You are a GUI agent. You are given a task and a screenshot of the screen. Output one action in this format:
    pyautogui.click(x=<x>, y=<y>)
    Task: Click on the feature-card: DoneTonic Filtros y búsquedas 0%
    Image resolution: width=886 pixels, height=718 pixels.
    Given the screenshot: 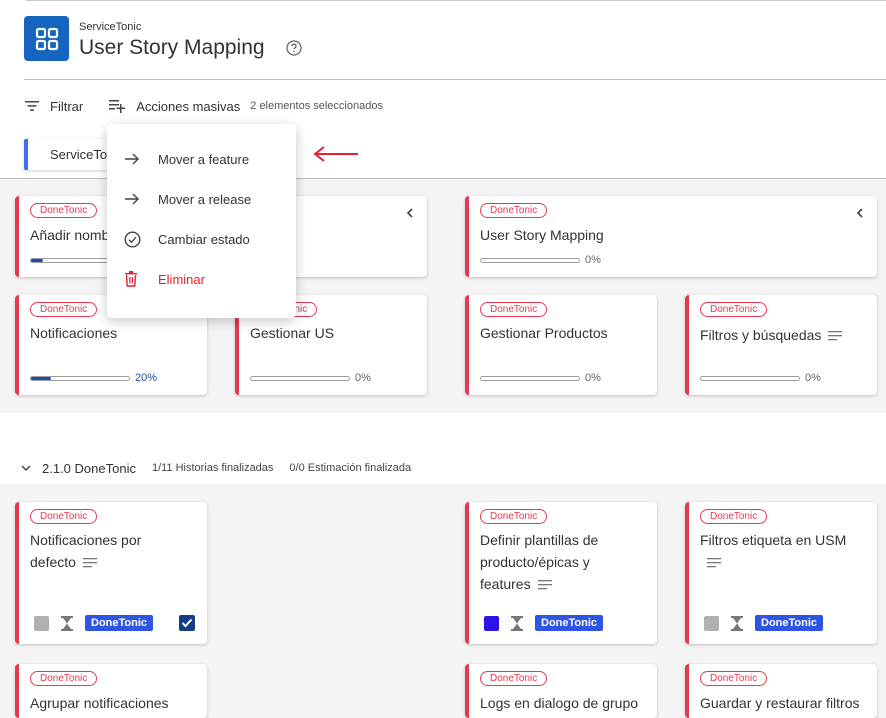 What is the action you would take?
    pyautogui.click(x=781, y=345)
    